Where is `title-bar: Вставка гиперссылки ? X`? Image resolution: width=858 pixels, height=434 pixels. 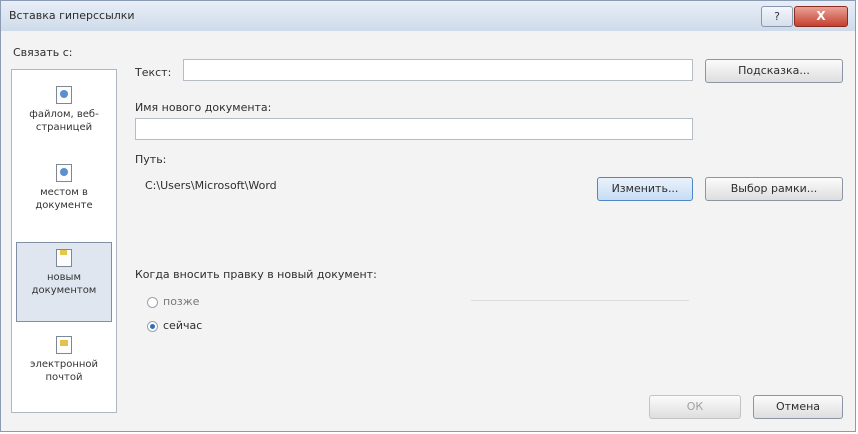
title-bar: Вставка гиперссылки ? X is located at coordinates (428, 16).